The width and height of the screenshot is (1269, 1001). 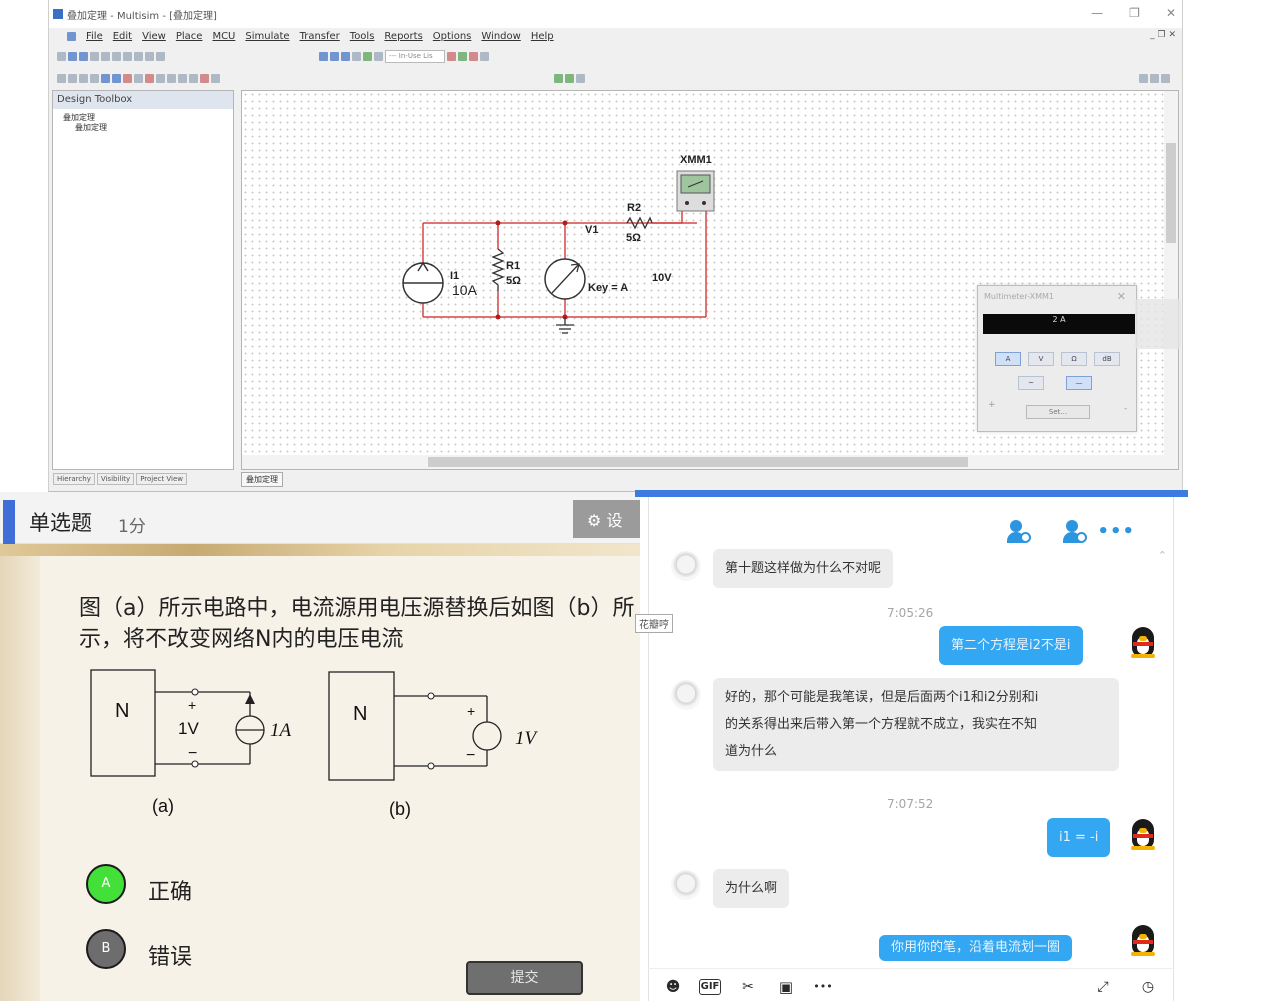 I want to click on option-b-label: 错误, so click(x=170, y=955).